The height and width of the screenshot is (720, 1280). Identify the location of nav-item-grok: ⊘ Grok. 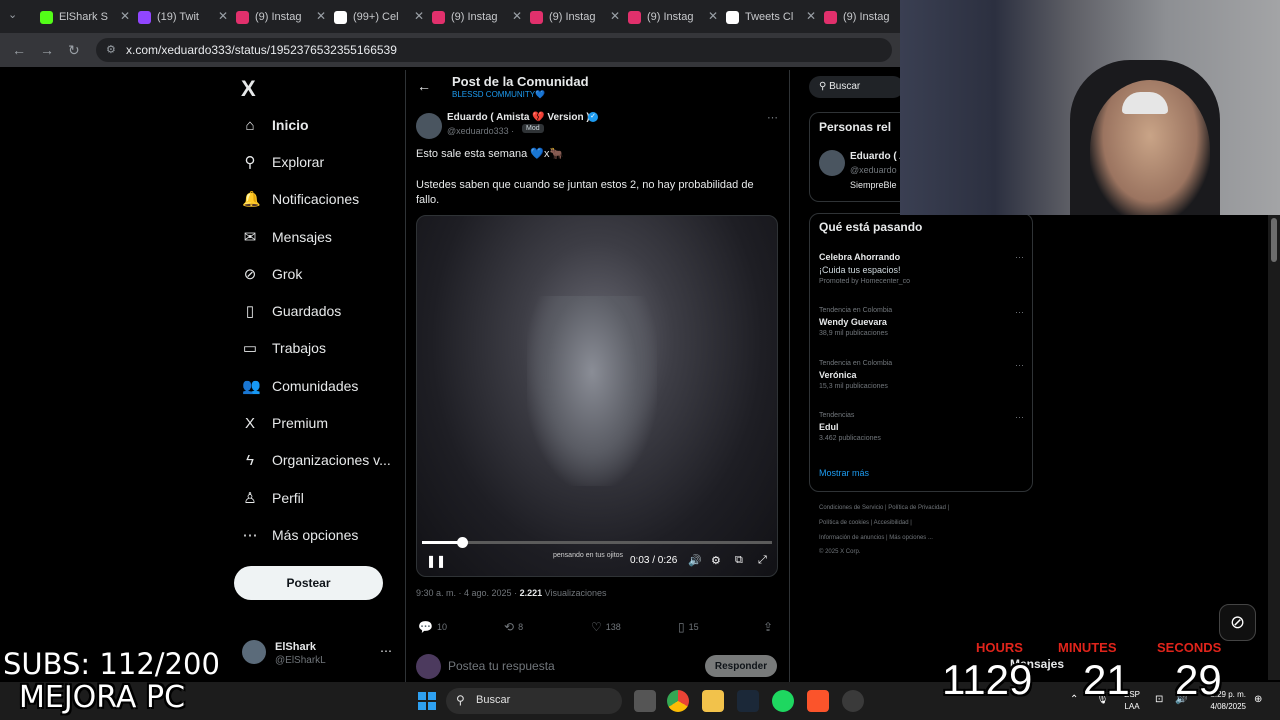
(272, 274).